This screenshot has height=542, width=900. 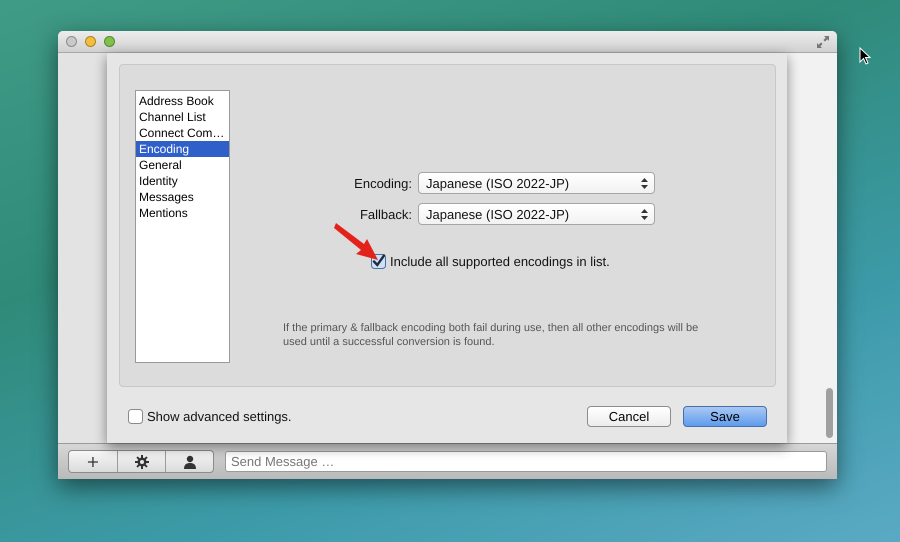 I want to click on cancel-button: Cancel, so click(x=629, y=416).